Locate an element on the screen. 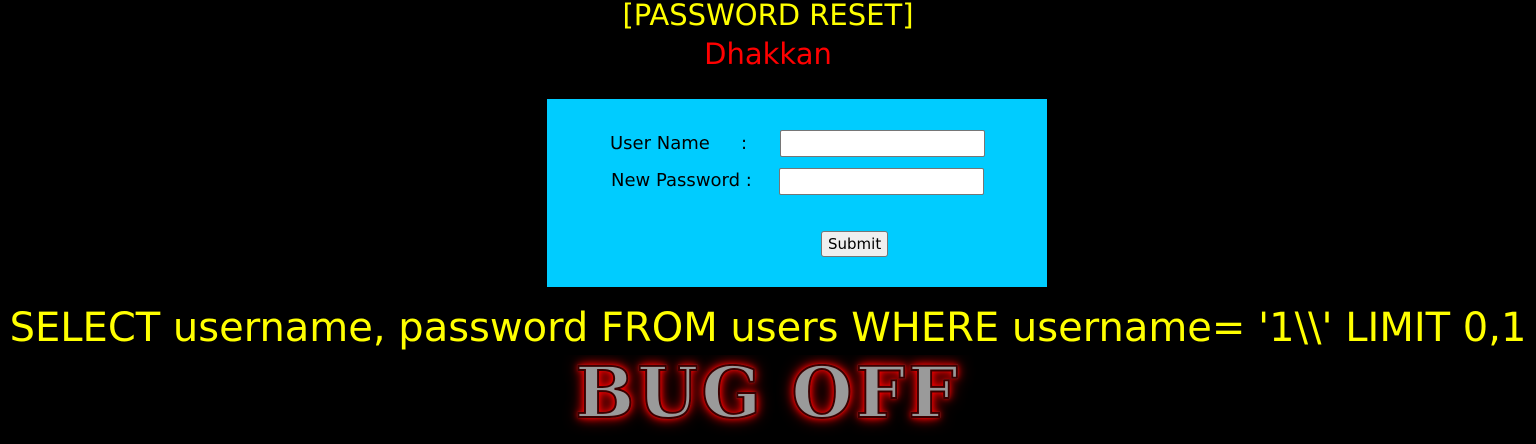 The height and width of the screenshot is (444, 1536). username-input is located at coordinates (882, 143).